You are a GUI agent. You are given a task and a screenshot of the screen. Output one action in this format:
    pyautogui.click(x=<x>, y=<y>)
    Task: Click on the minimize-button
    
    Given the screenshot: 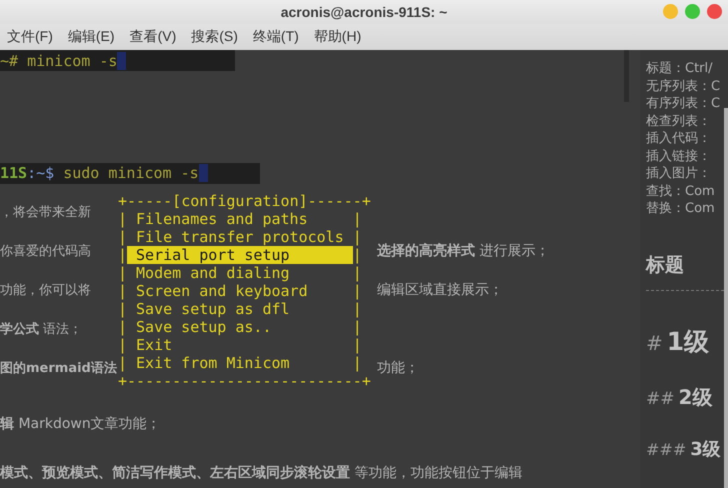 What is the action you would take?
    pyautogui.click(x=670, y=11)
    